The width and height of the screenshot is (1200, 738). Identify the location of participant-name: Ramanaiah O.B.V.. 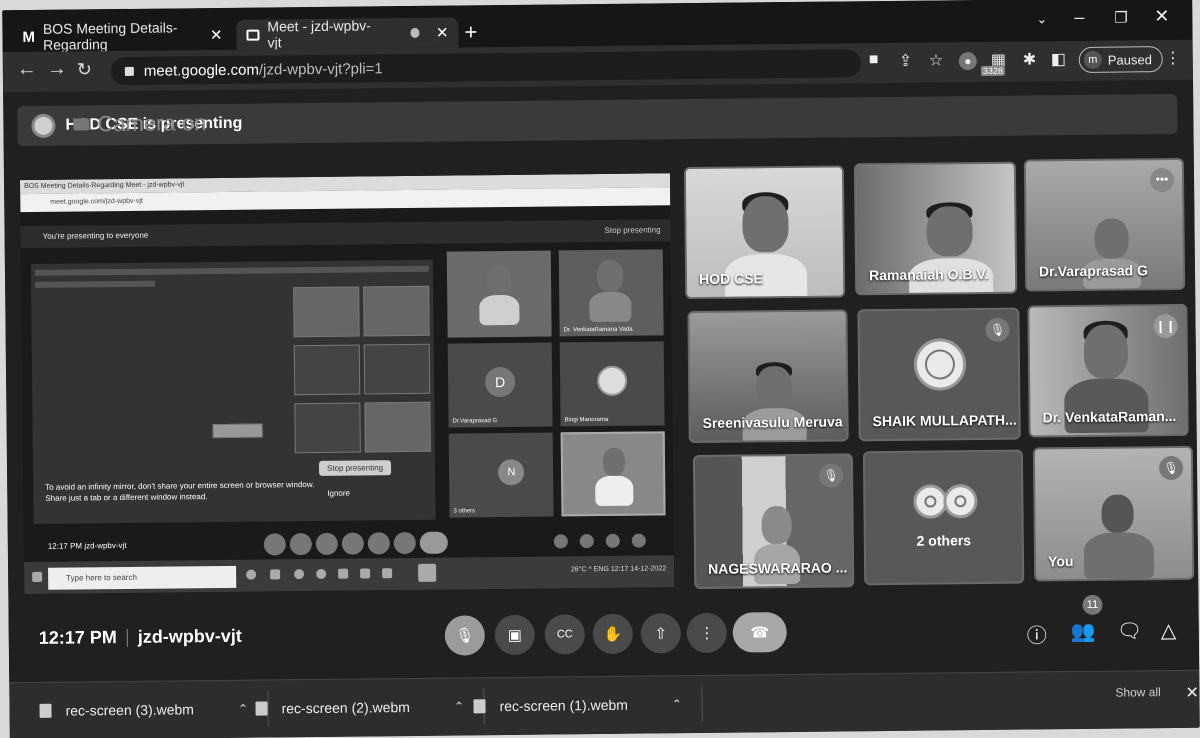
(928, 274).